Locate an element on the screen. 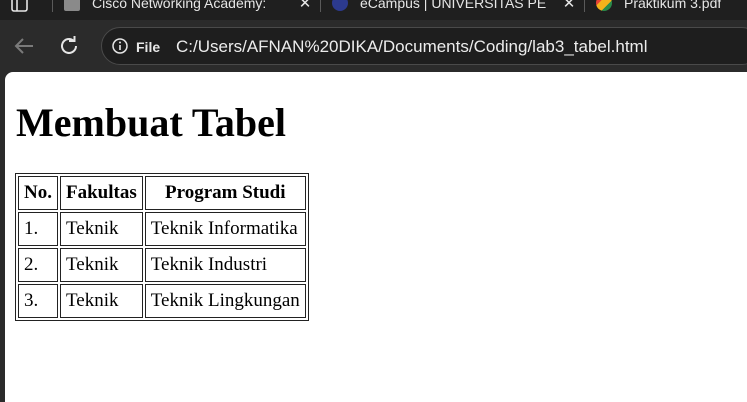 This screenshot has height=402, width=747. table-header-row: No. Fakultas Program Studi is located at coordinates (162, 193).